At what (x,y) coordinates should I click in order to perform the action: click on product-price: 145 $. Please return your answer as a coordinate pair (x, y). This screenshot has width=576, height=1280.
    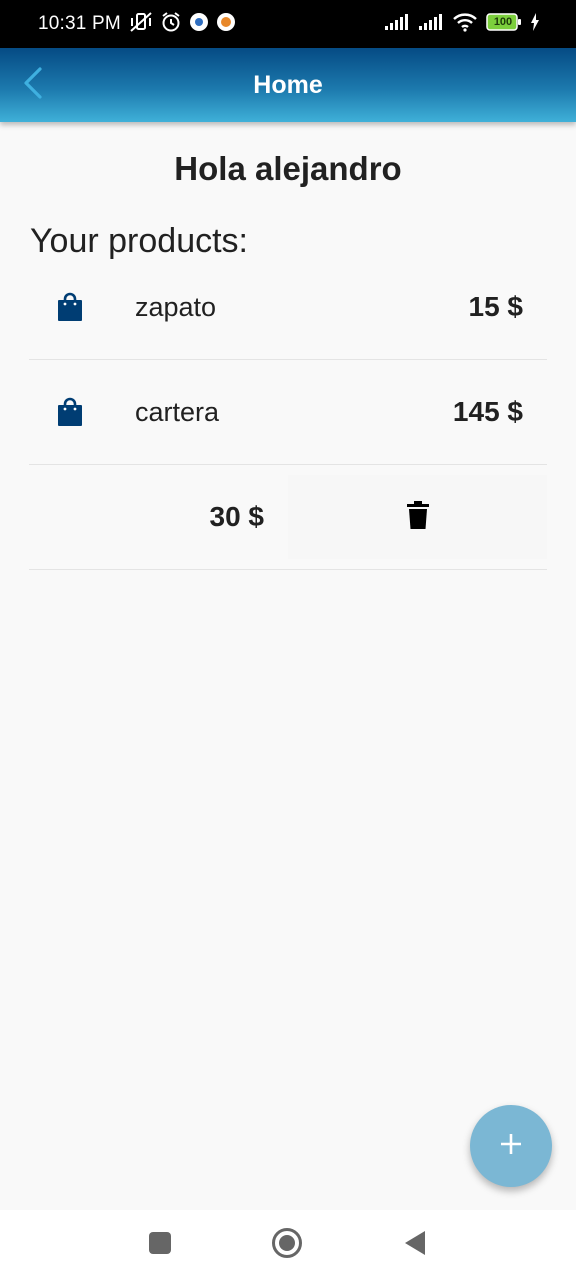
    Looking at the image, I should click on (487, 411).